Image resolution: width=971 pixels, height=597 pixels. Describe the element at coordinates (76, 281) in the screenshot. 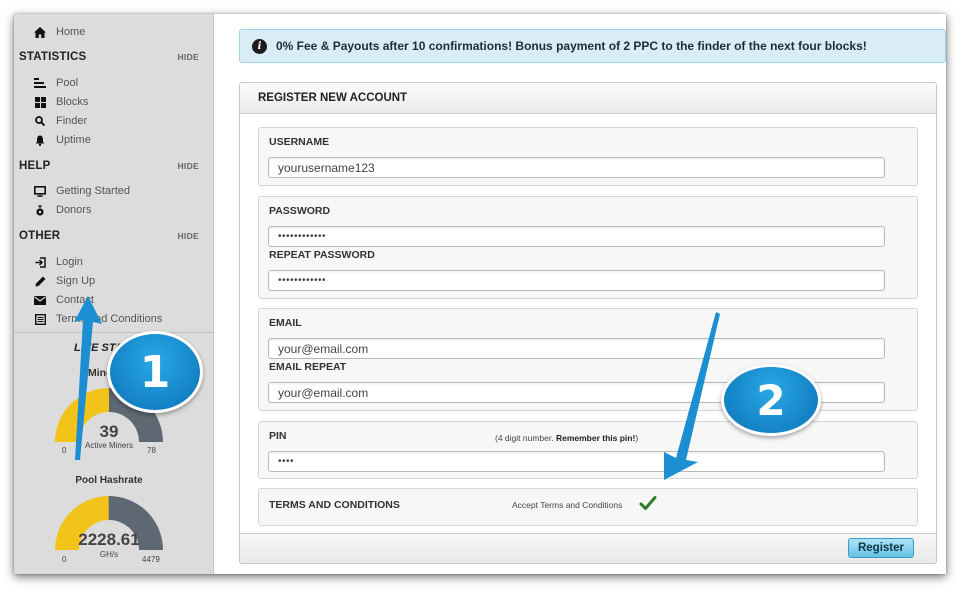

I see `sidebar-item-label: Sign Up` at that location.